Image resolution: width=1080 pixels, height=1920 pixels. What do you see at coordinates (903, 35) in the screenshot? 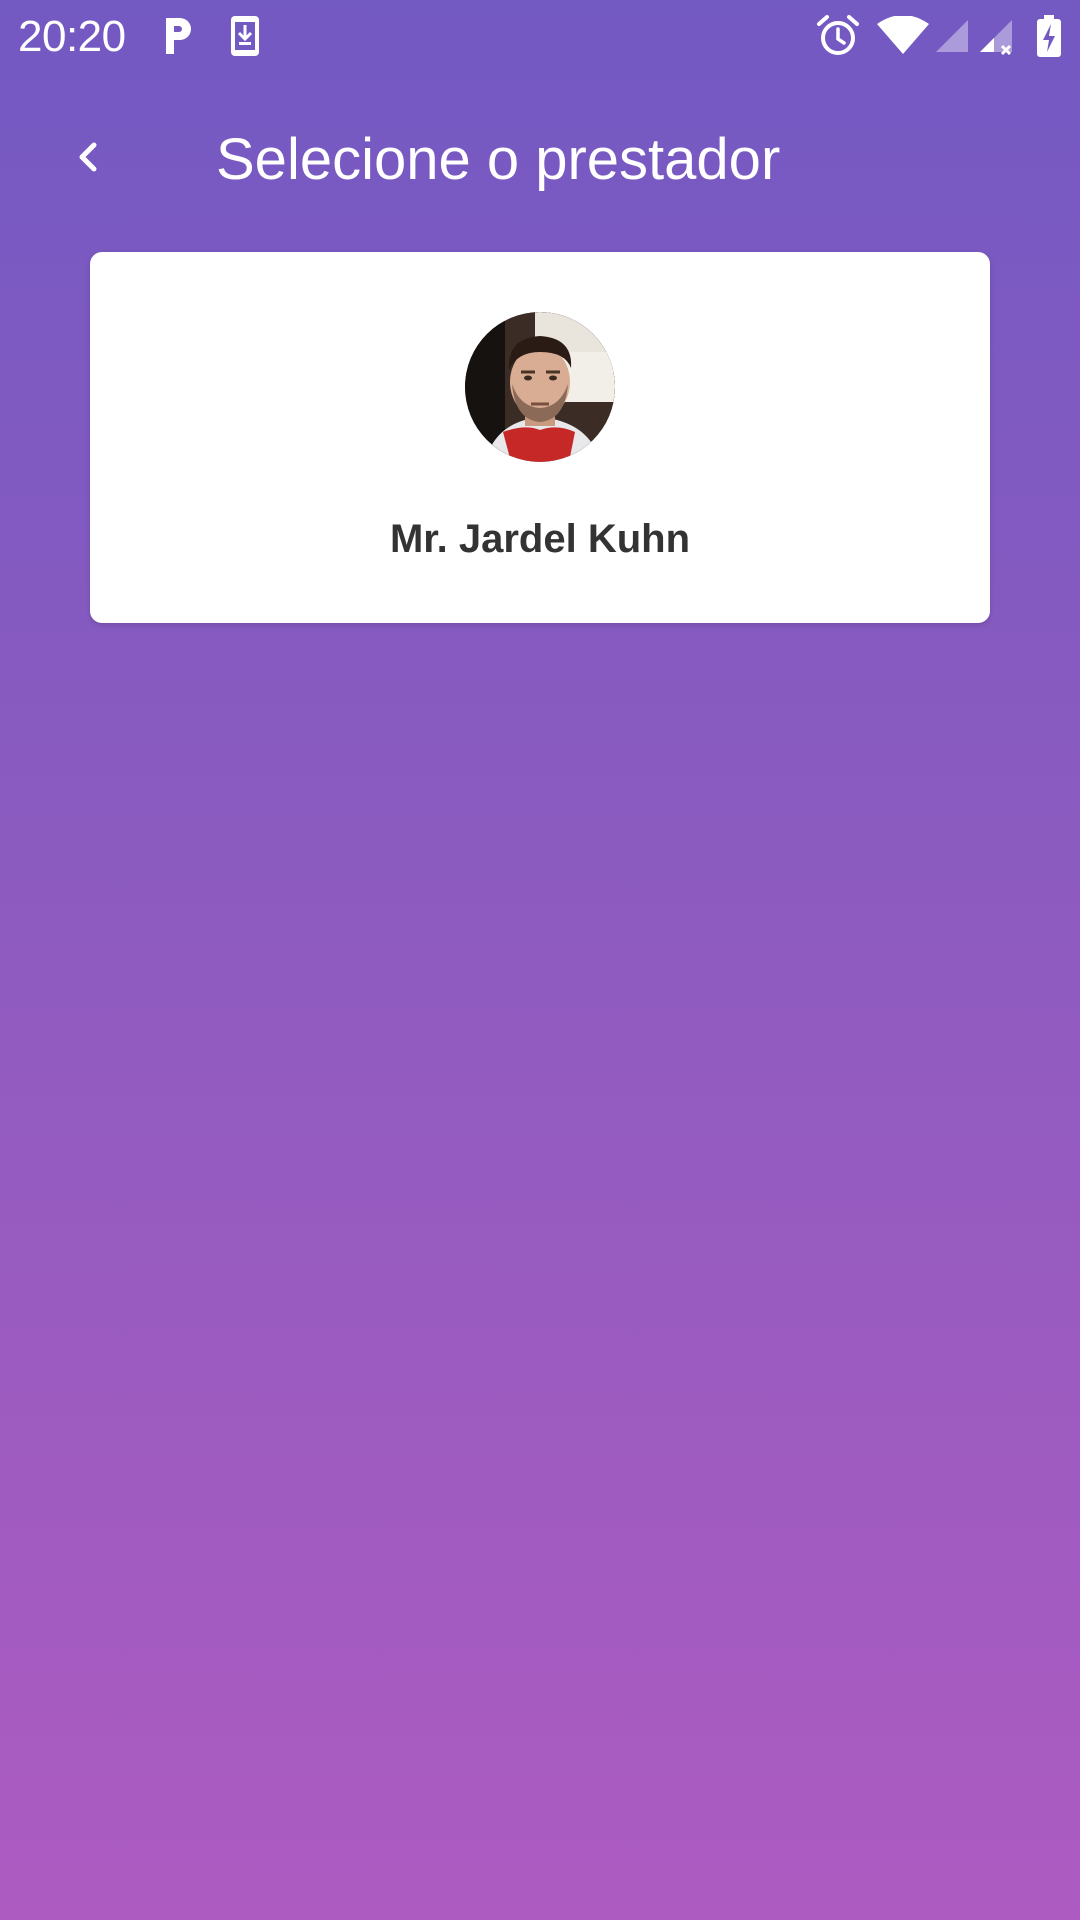
I see `wifi-icon` at bounding box center [903, 35].